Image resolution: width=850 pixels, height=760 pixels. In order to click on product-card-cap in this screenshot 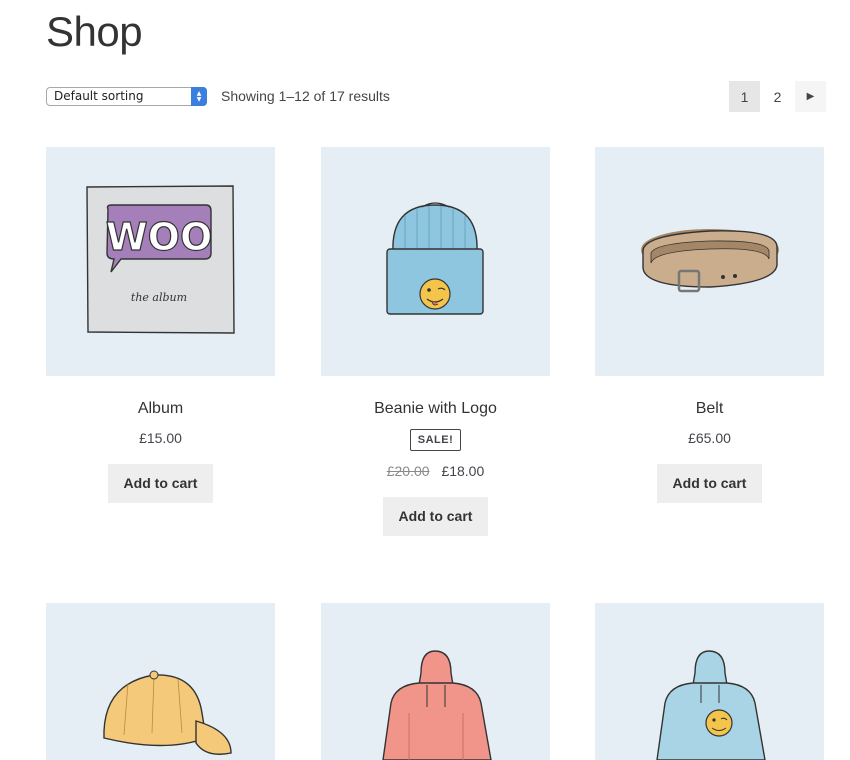, I will do `click(160, 681)`.